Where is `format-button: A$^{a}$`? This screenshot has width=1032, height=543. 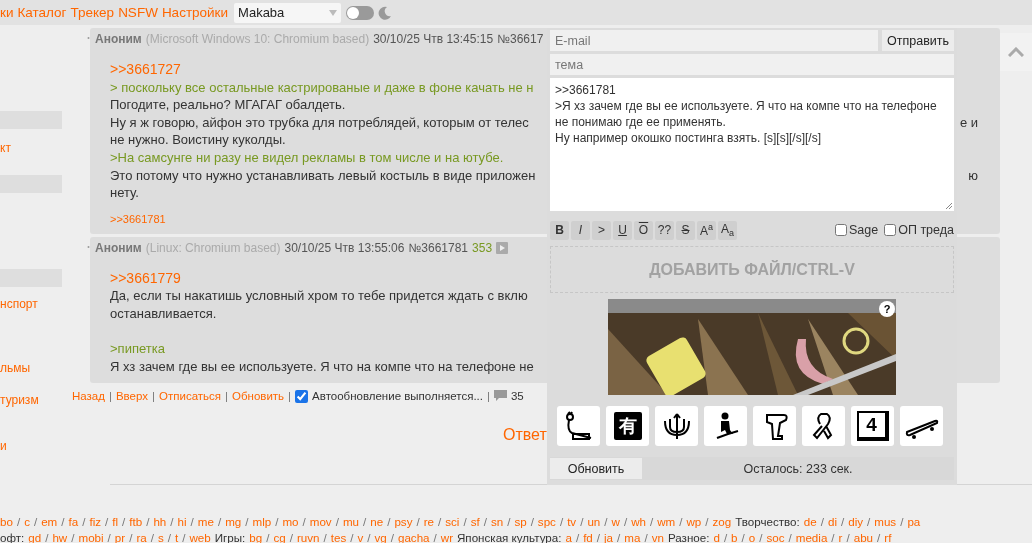 format-button: A$^{a}$ is located at coordinates (706, 230).